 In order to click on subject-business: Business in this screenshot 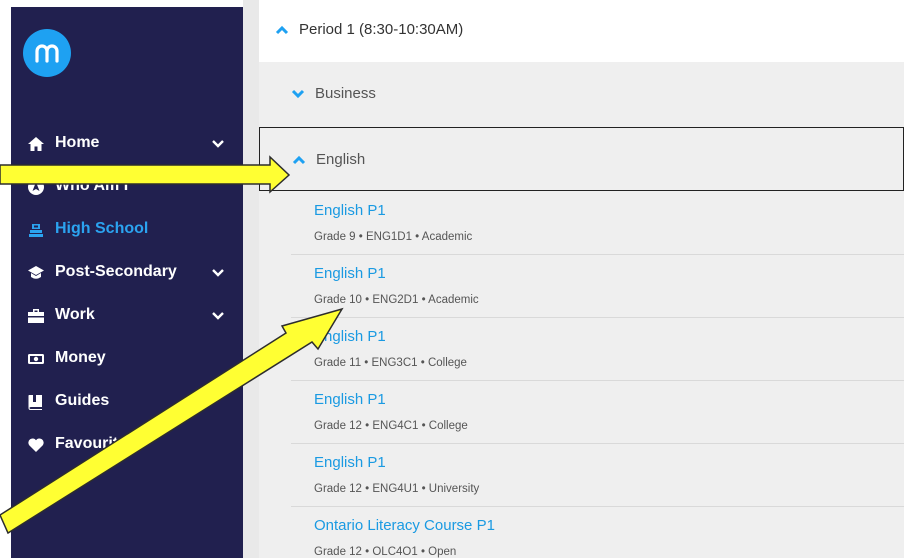, I will do `click(581, 94)`.